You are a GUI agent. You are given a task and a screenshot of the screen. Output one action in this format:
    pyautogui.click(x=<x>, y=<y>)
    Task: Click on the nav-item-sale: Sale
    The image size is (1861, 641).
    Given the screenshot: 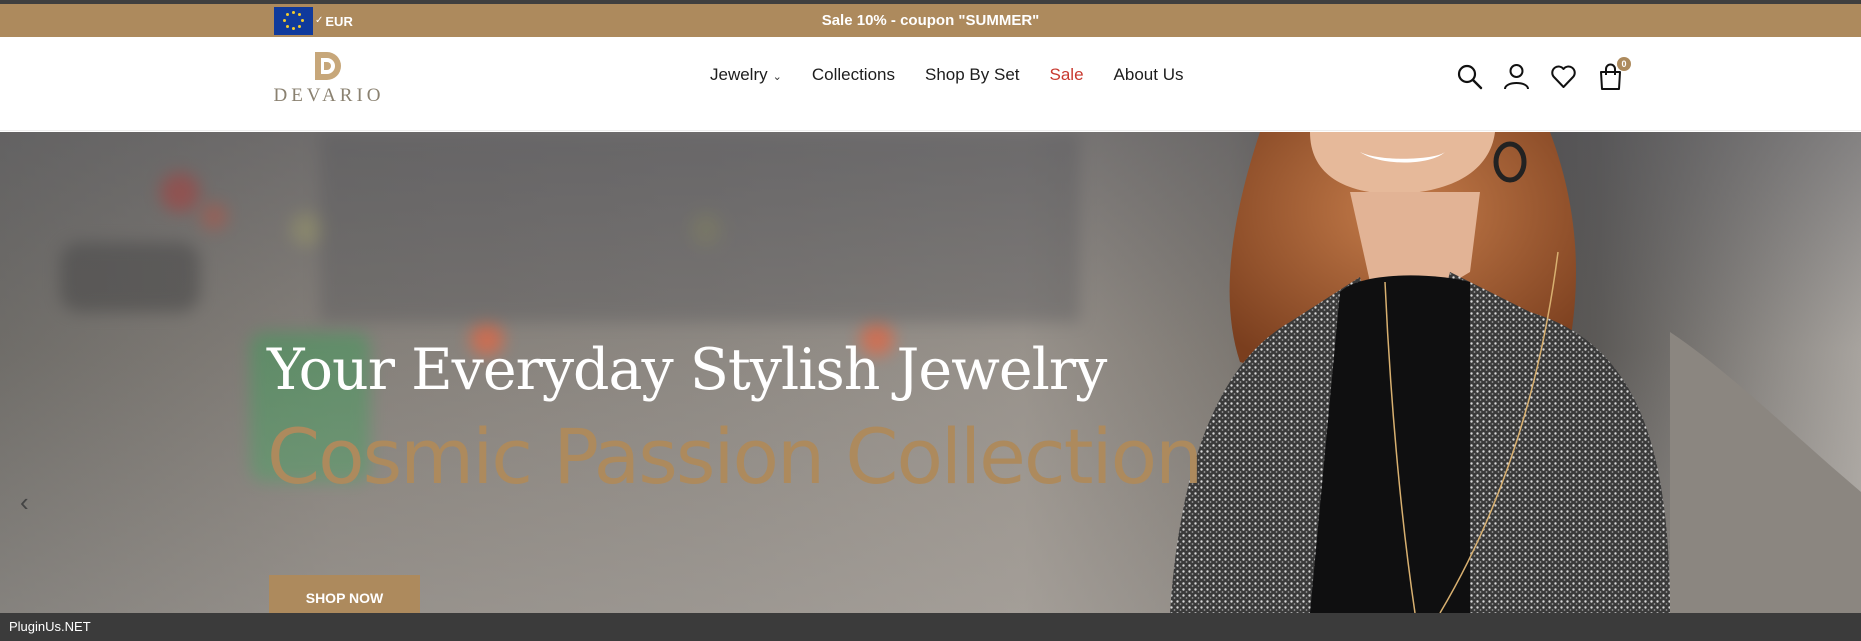 What is the action you would take?
    pyautogui.click(x=1067, y=75)
    